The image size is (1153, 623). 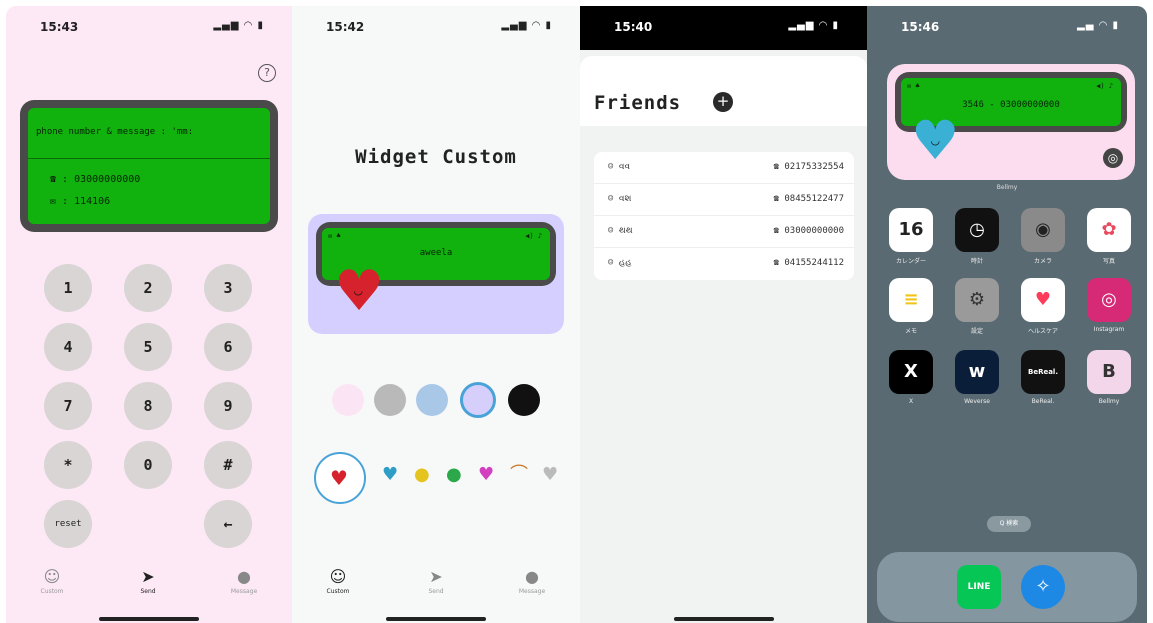 I want to click on key-8: 8, so click(x=148, y=406).